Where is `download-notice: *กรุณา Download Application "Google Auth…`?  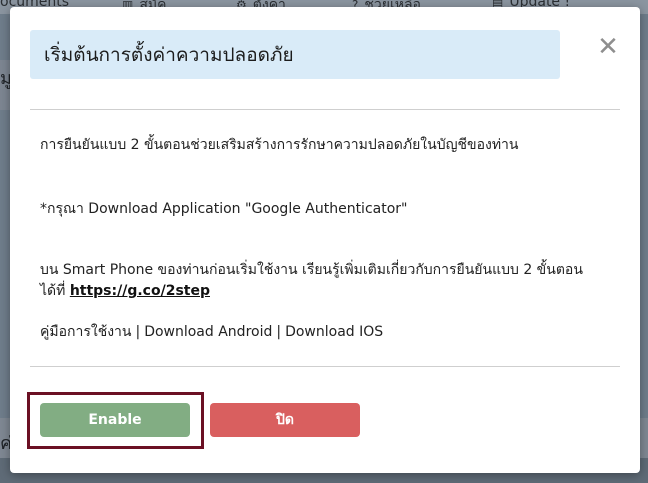 download-notice: *กรุณา Download Application "Google Auth… is located at coordinates (224, 209).